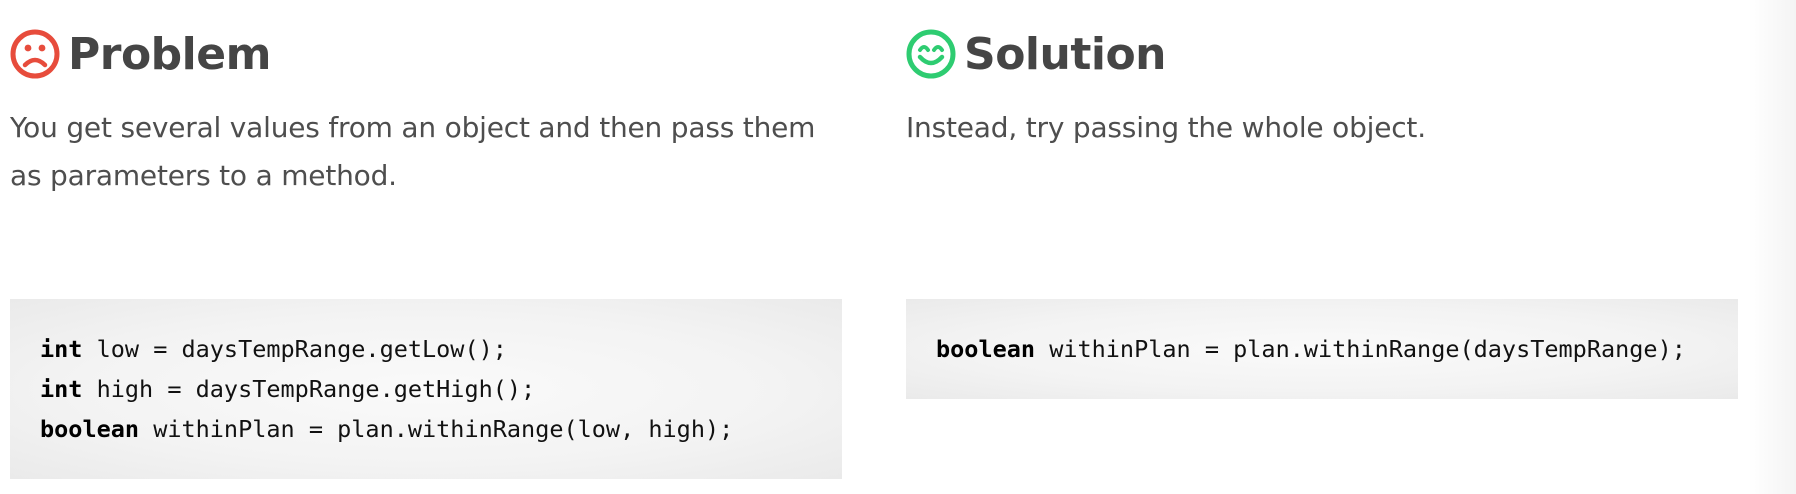 This screenshot has width=1796, height=494. Describe the element at coordinates (1065, 54) in the screenshot. I see `solution-title: Solution` at that location.